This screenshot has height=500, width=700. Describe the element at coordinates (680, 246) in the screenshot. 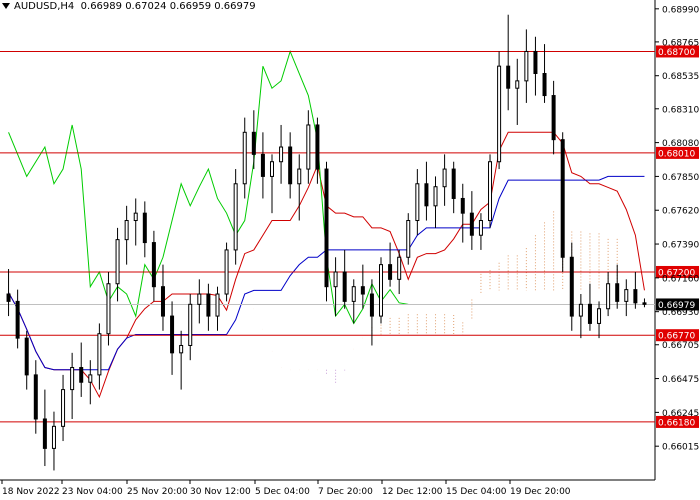

I see `y-tick-label: 0.67390` at that location.